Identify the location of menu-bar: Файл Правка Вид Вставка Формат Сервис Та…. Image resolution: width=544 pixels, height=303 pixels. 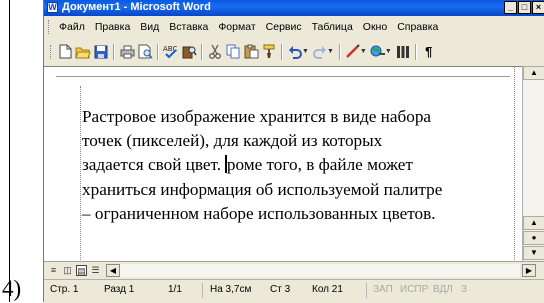
(294, 27).